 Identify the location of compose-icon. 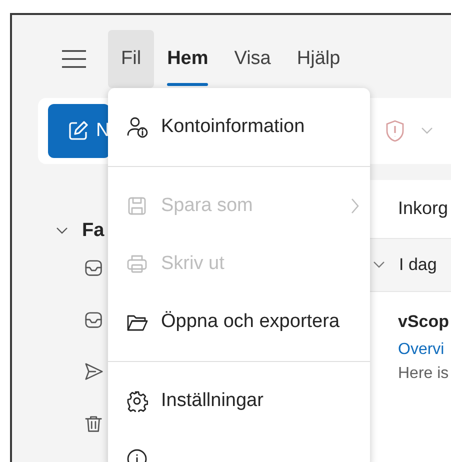
(78, 131).